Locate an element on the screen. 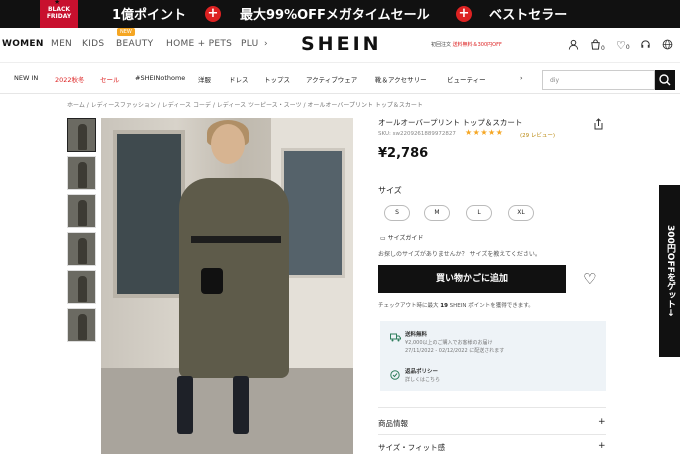 Image resolution: width=680 pixels, height=454 pixels. search-input: diy is located at coordinates (598, 80).